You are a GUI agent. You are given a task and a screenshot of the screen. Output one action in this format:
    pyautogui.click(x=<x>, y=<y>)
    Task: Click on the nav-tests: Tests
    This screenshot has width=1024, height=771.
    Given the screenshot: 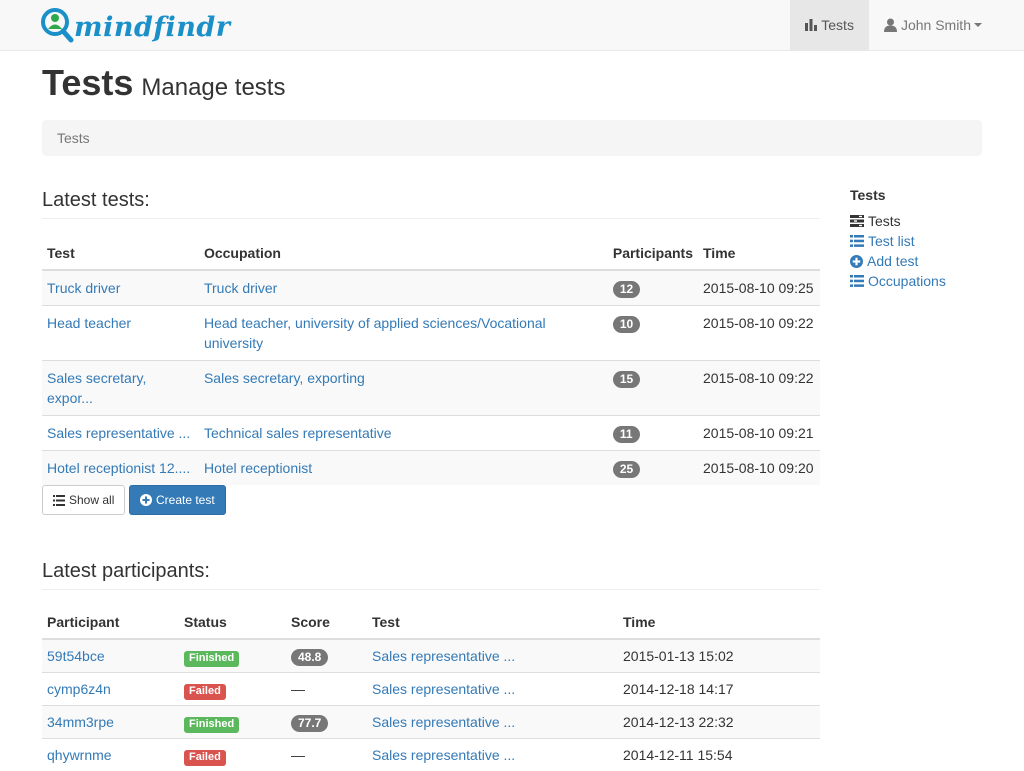 What is the action you would take?
    pyautogui.click(x=829, y=25)
    